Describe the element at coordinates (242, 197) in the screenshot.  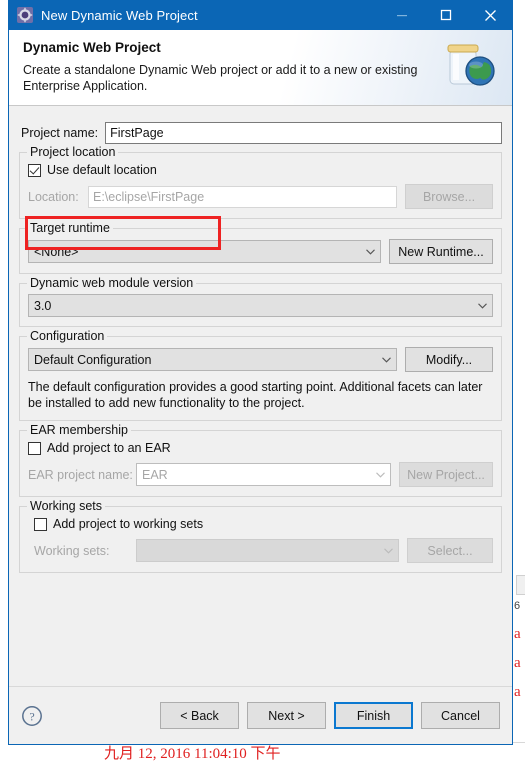
I see `location-input: E:\eclipse\FirstPage` at that location.